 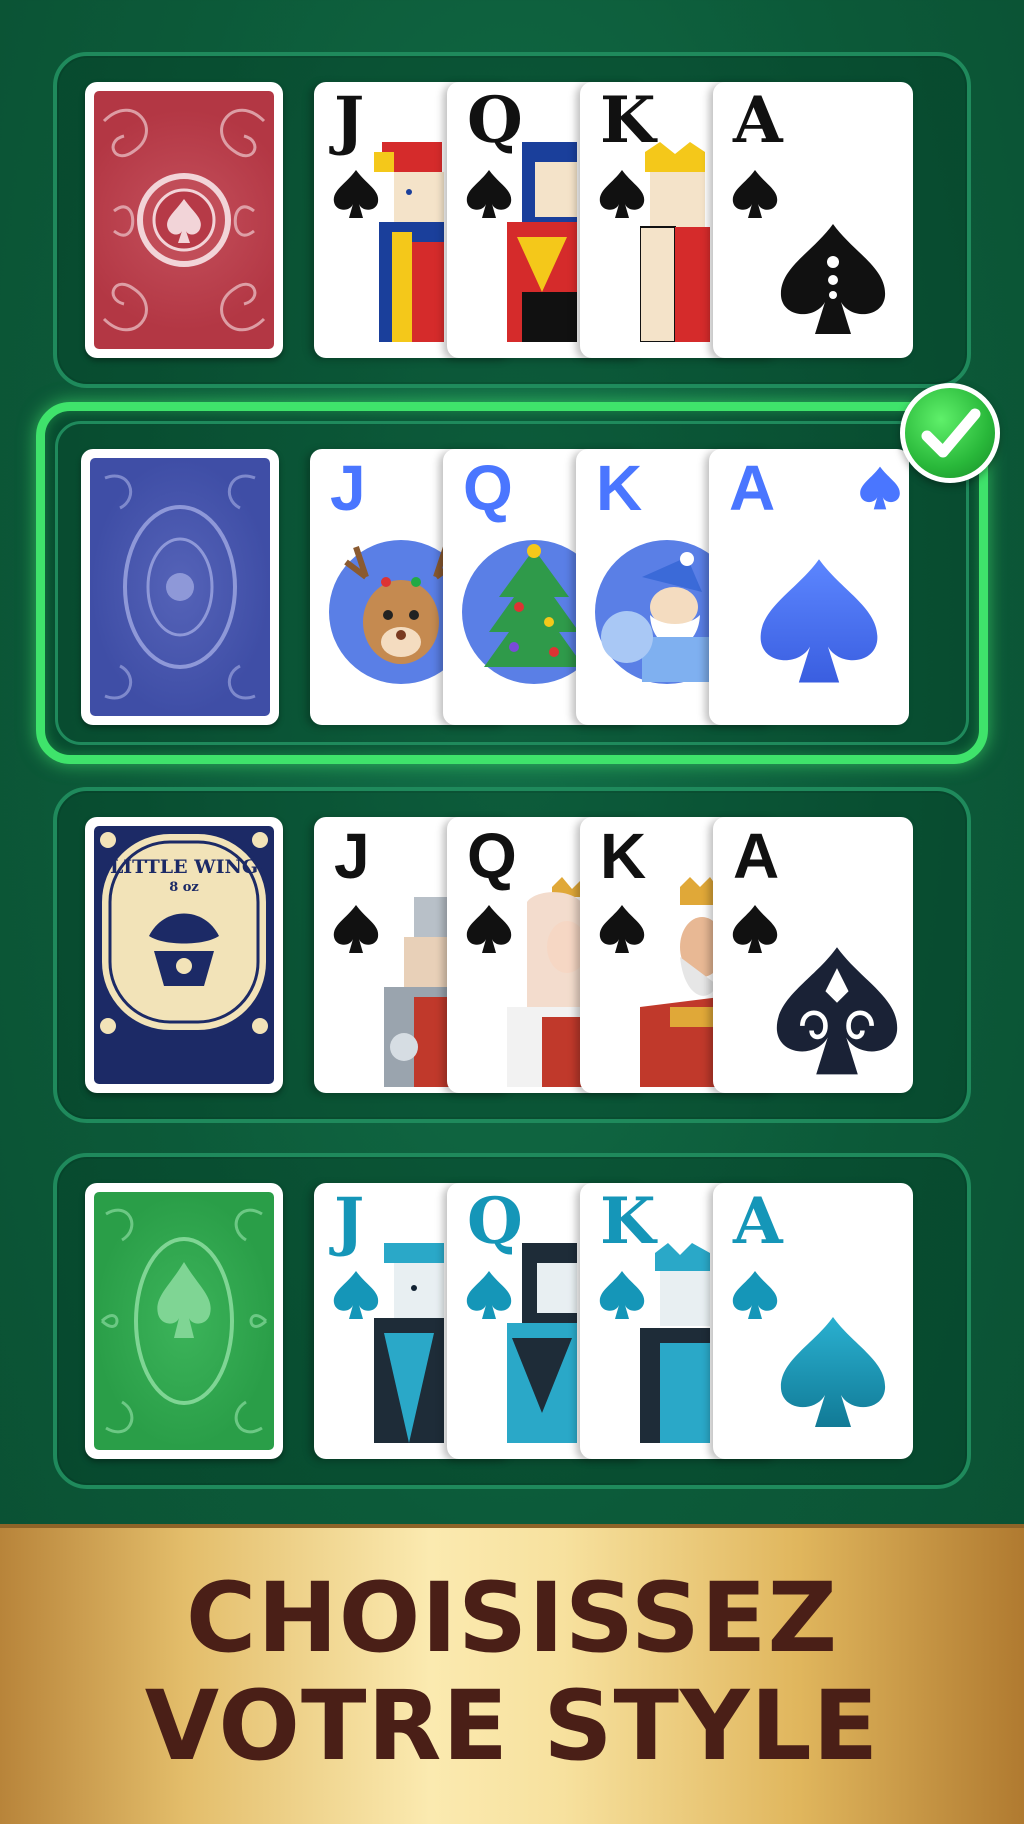 I want to click on card-back-little-wing: LITTLE WING 8 oz, so click(x=184, y=955).